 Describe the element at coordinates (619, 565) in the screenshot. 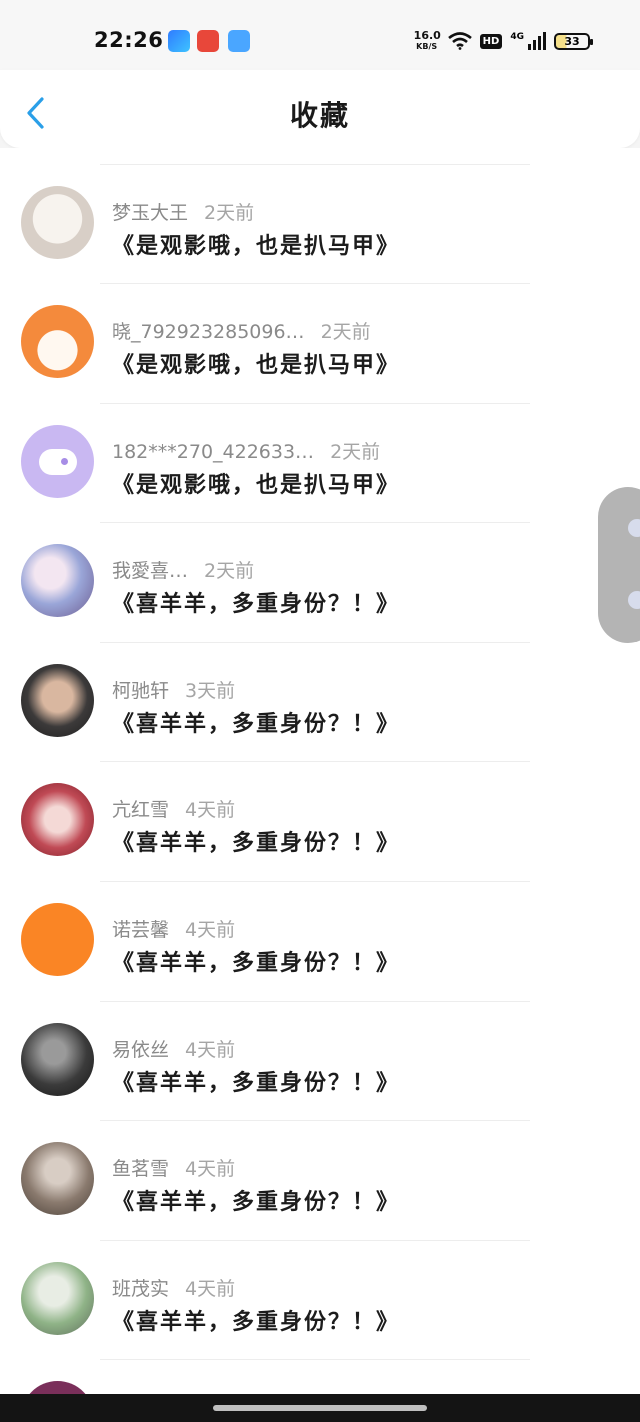

I see `floating-side-panel` at that location.